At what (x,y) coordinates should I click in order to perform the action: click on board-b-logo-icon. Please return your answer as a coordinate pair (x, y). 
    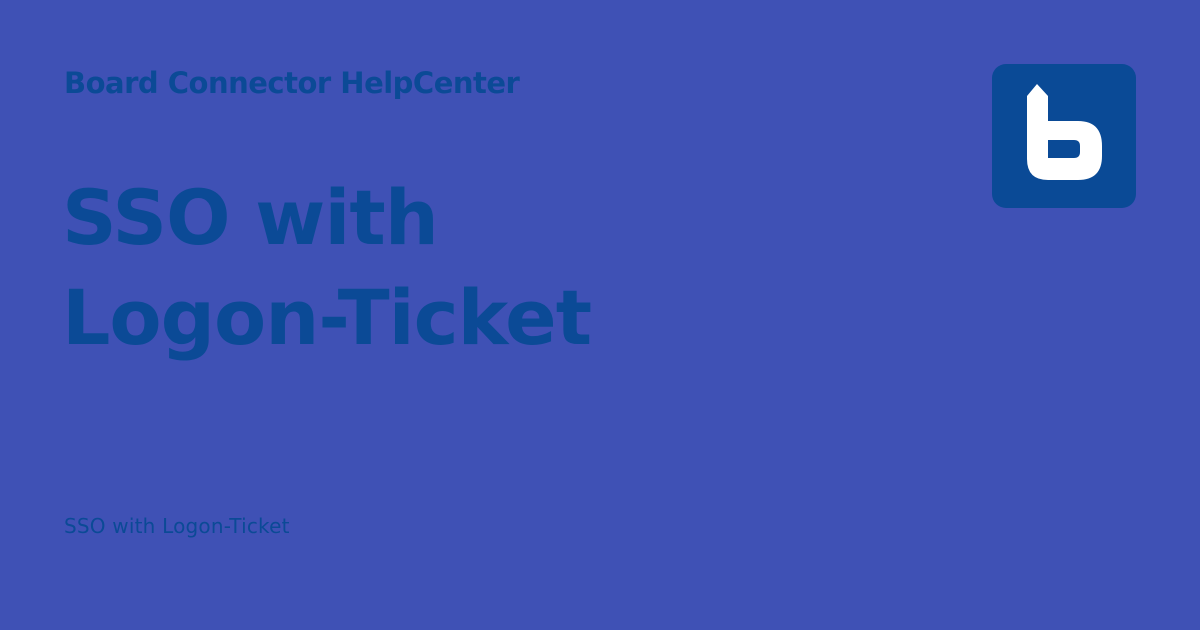
    Looking at the image, I should click on (1064, 136).